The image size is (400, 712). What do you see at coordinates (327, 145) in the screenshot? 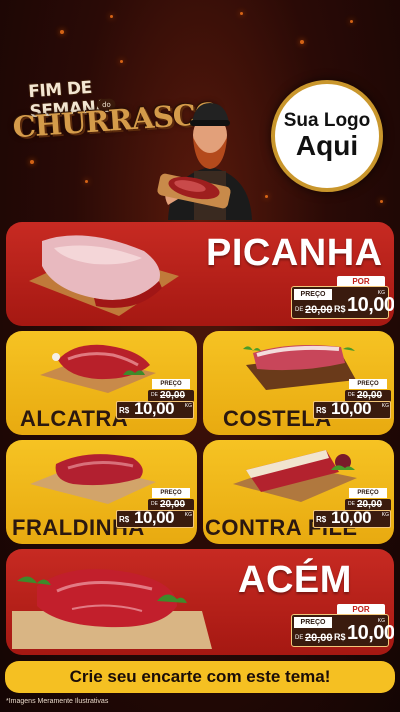
I see `logo-text-line-2: Aqui` at bounding box center [327, 145].